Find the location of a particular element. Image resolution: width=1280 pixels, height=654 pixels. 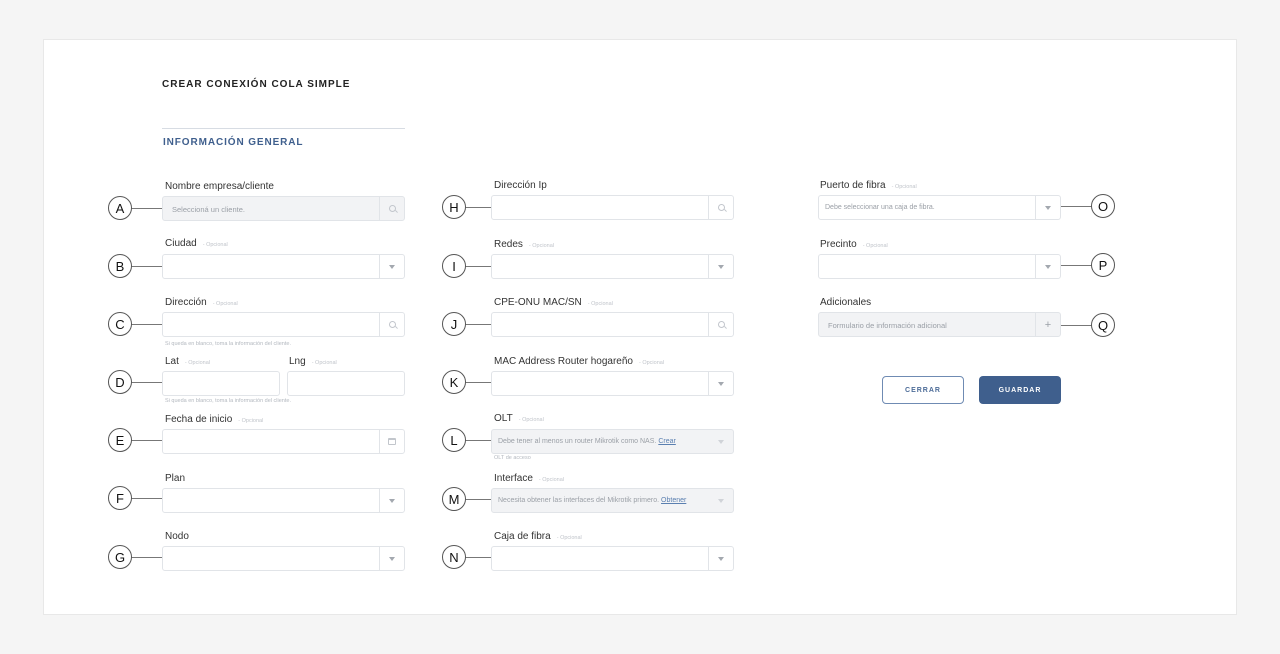

olt-label: OLT - Opcional is located at coordinates (519, 418).